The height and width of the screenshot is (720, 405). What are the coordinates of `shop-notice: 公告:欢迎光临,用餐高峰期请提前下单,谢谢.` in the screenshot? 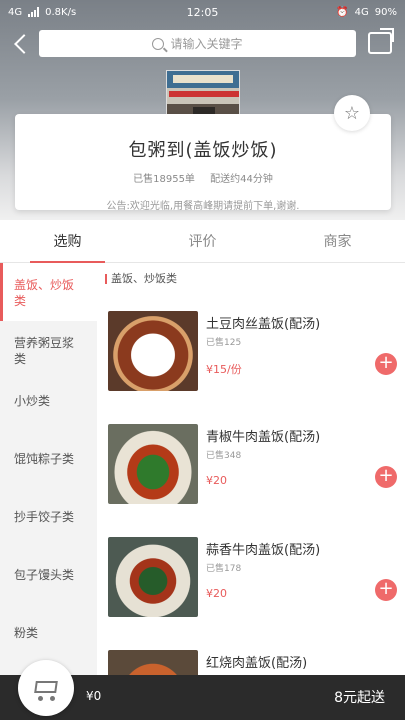 It's located at (203, 206).